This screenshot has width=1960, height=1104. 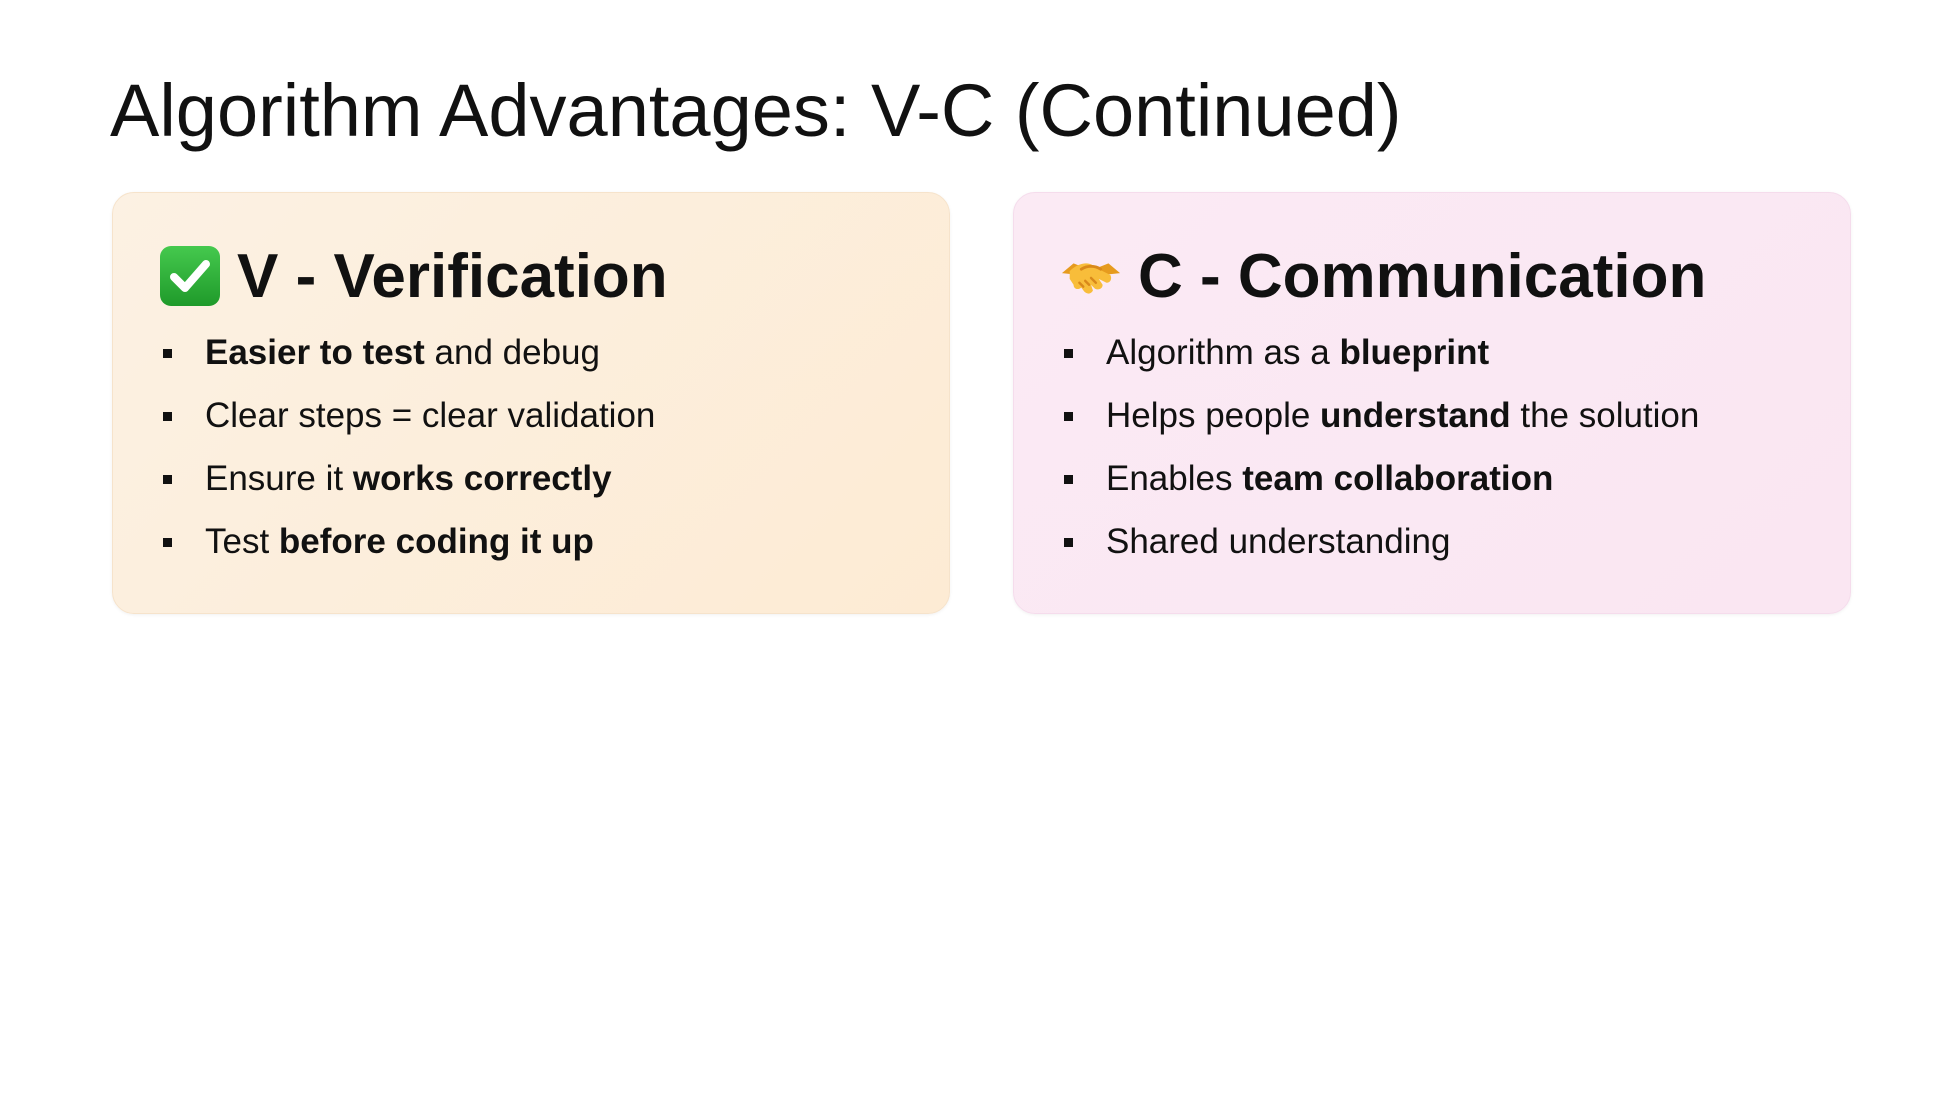 I want to click on text: Clear steps = clear validation, so click(x=430, y=415).